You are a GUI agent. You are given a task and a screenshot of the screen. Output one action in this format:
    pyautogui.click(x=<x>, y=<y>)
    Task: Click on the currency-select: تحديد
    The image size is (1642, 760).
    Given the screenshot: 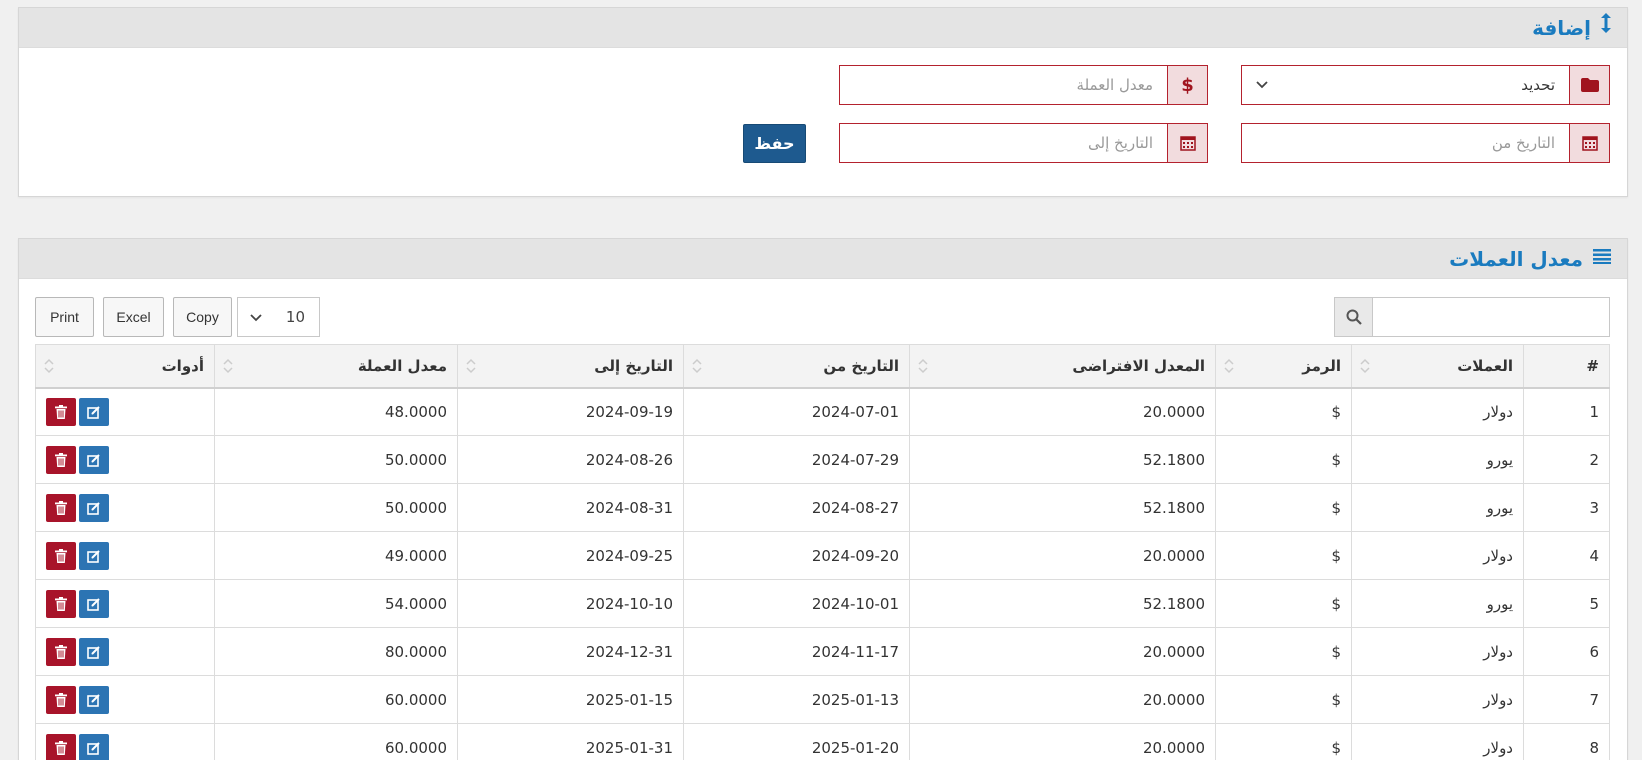 What is the action you would take?
    pyautogui.click(x=1425, y=85)
    